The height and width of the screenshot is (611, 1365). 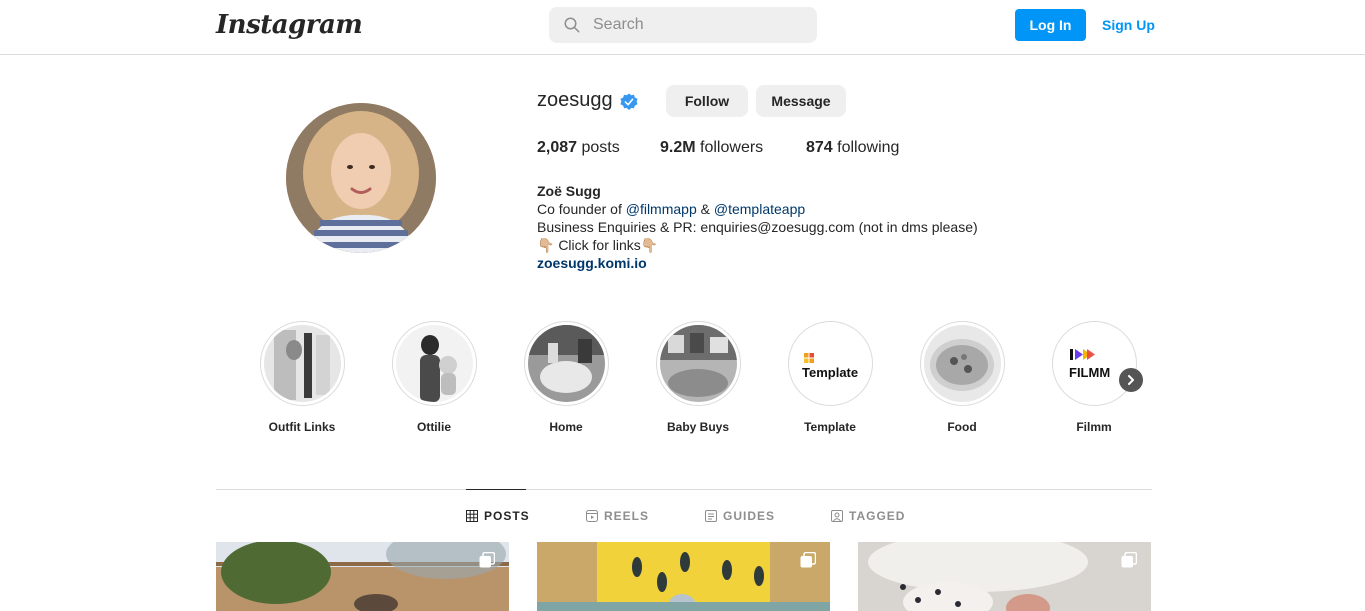 What do you see at coordinates (757, 263) in the screenshot?
I see `external-link: zoesugg.komi.io` at bounding box center [757, 263].